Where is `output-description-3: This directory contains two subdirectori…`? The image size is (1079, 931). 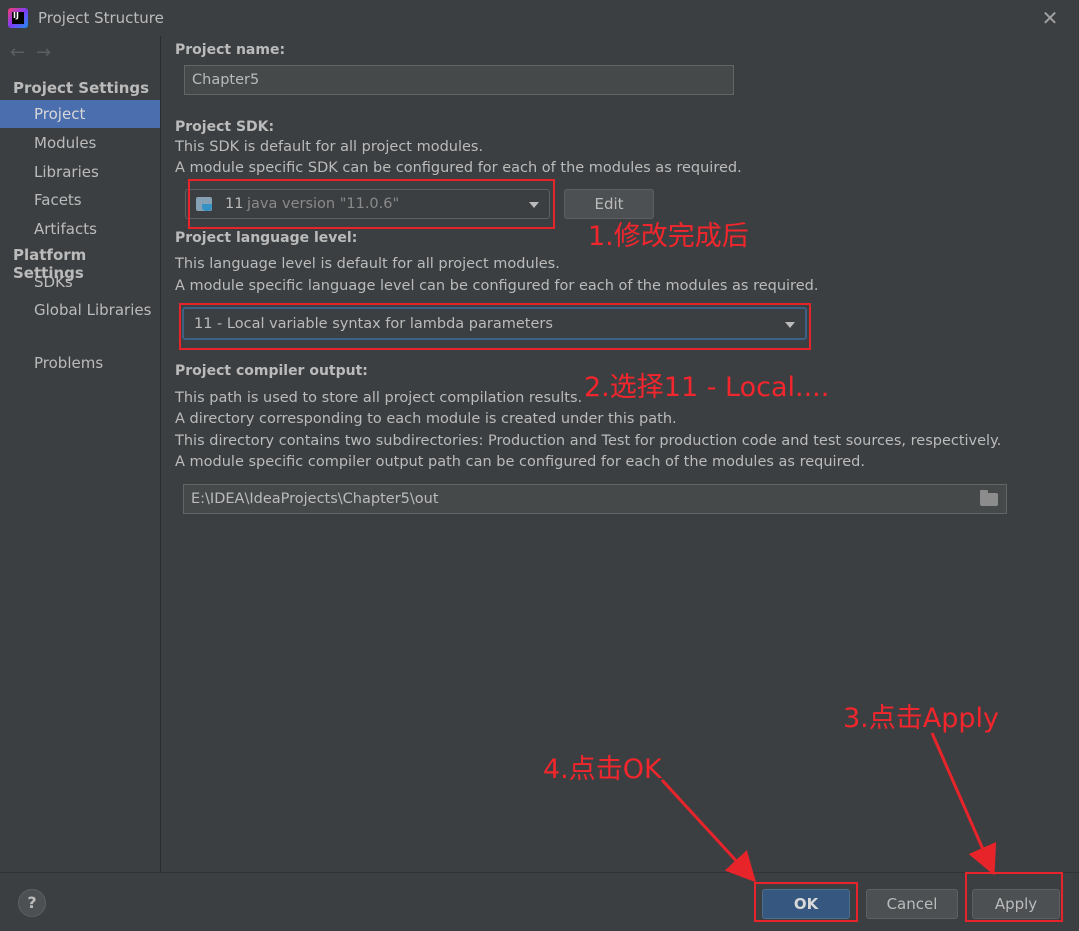 output-description-3: This directory contains two subdirectori… is located at coordinates (588, 441).